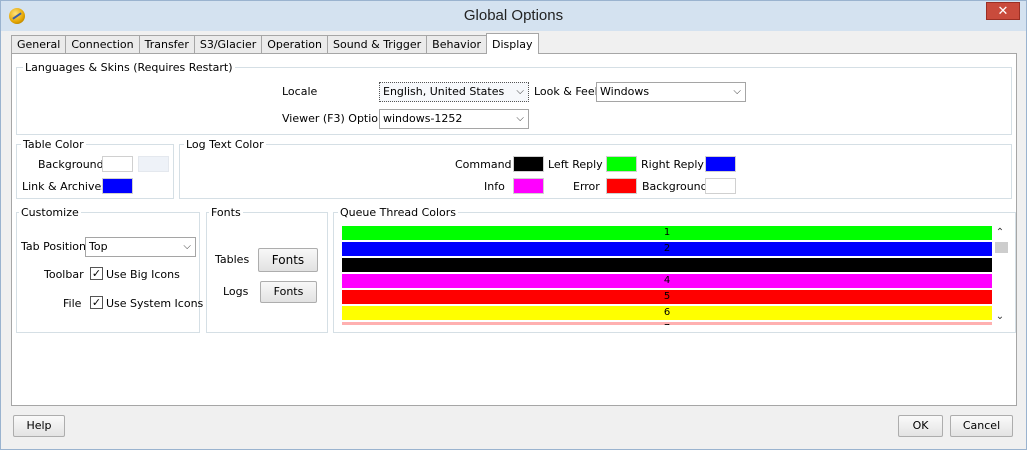 This screenshot has height=450, width=1027. I want to click on tab-operation: Operation, so click(294, 44).